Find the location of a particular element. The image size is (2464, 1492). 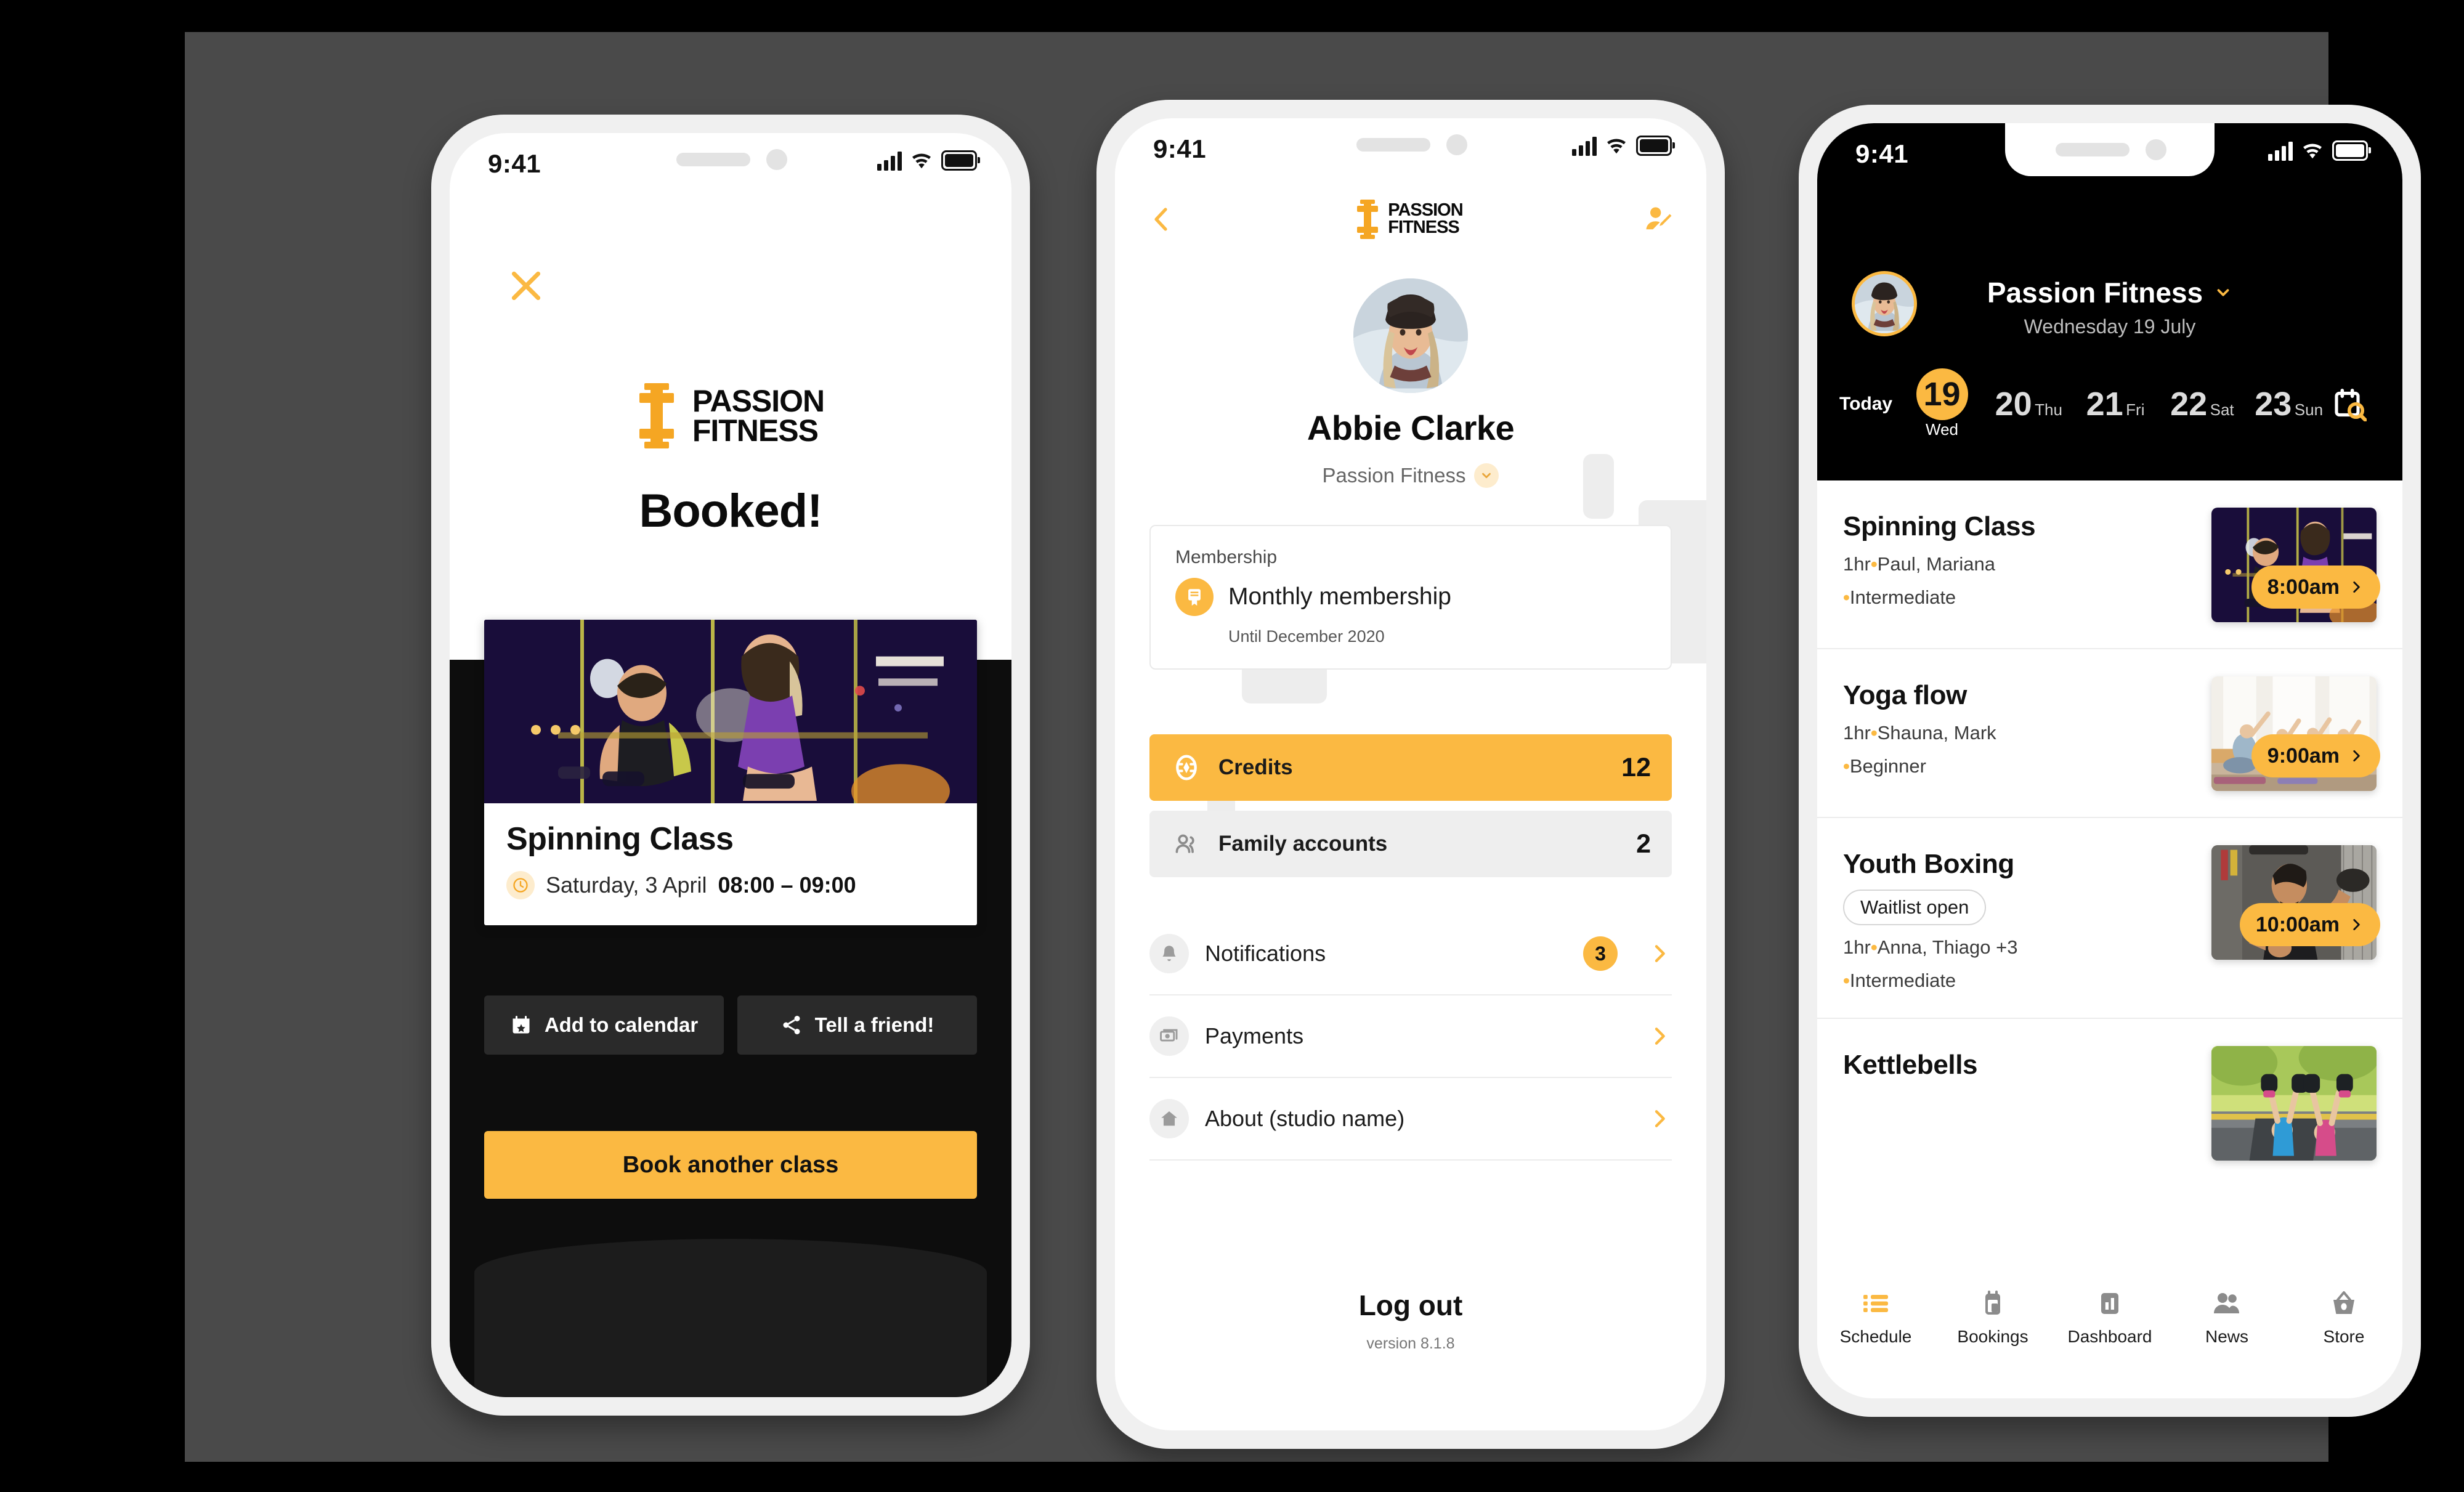

menu-item-label: Notifications is located at coordinates (1265, 954).